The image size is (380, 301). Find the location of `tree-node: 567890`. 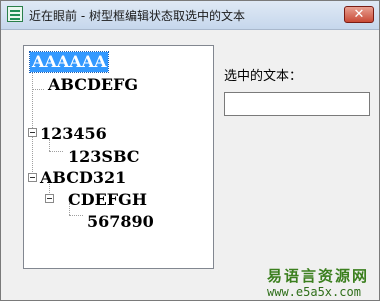

tree-node: 567890 is located at coordinates (120, 222).